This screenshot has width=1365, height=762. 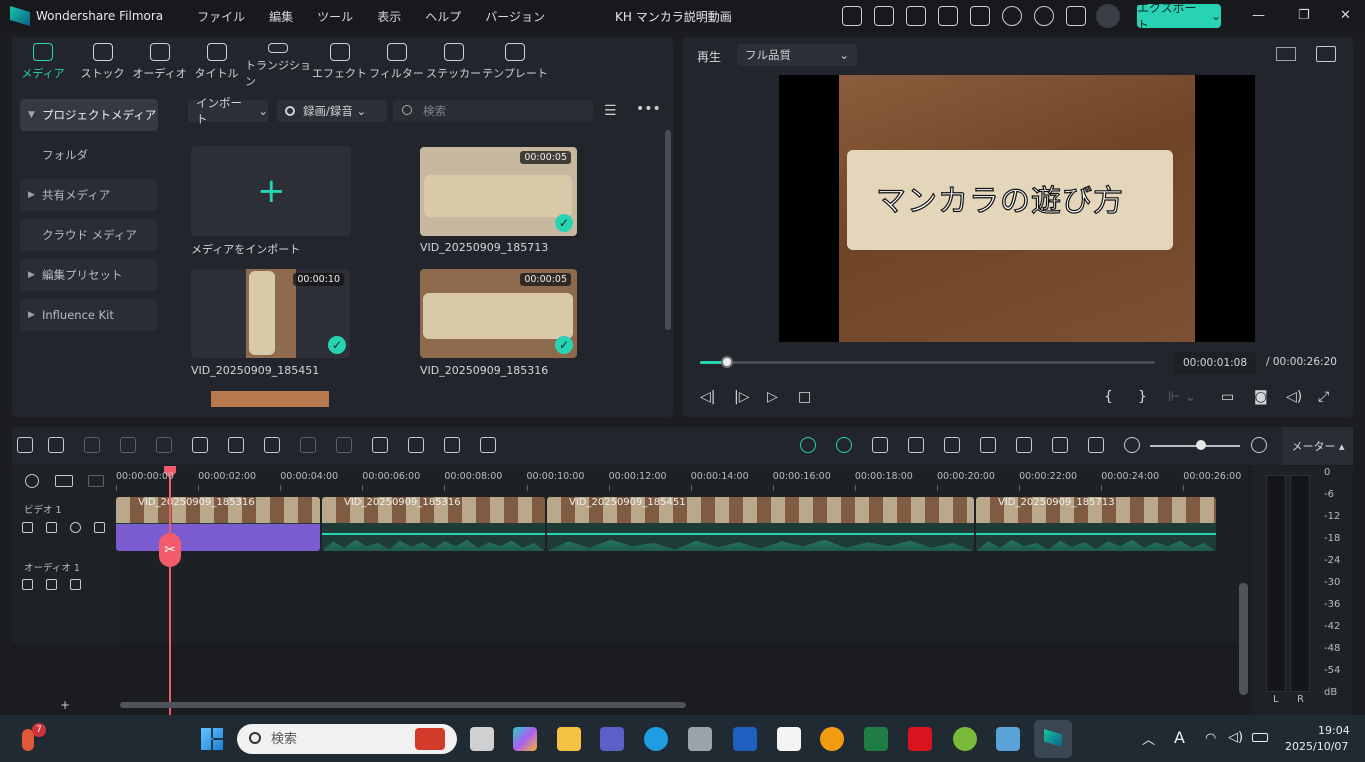 What do you see at coordinates (988, 445) in the screenshot?
I see `microphone-icon` at bounding box center [988, 445].